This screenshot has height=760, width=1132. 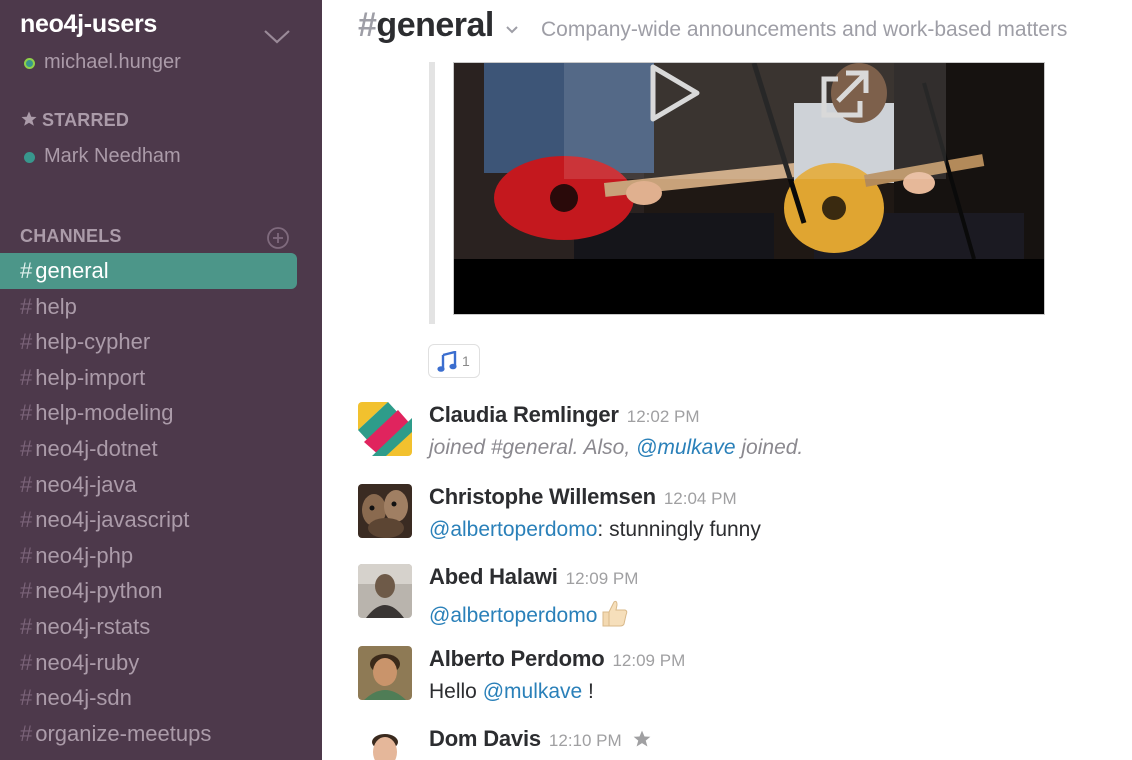 What do you see at coordinates (432, 193) in the screenshot?
I see `attachment-border` at bounding box center [432, 193].